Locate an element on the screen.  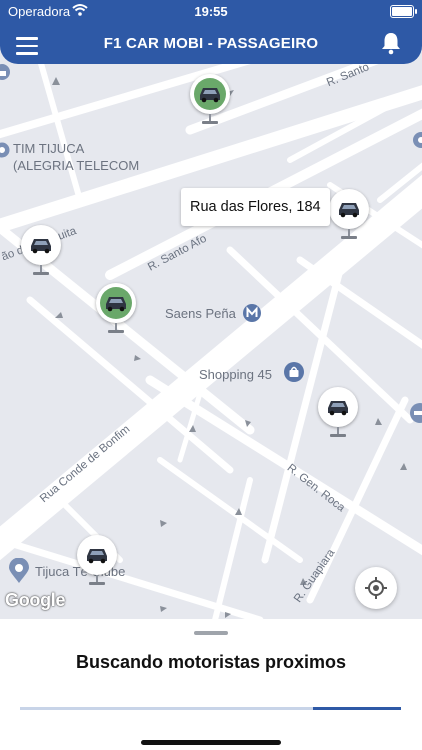
searching-message: Buscando motoristas proximos is located at coordinates (211, 662).